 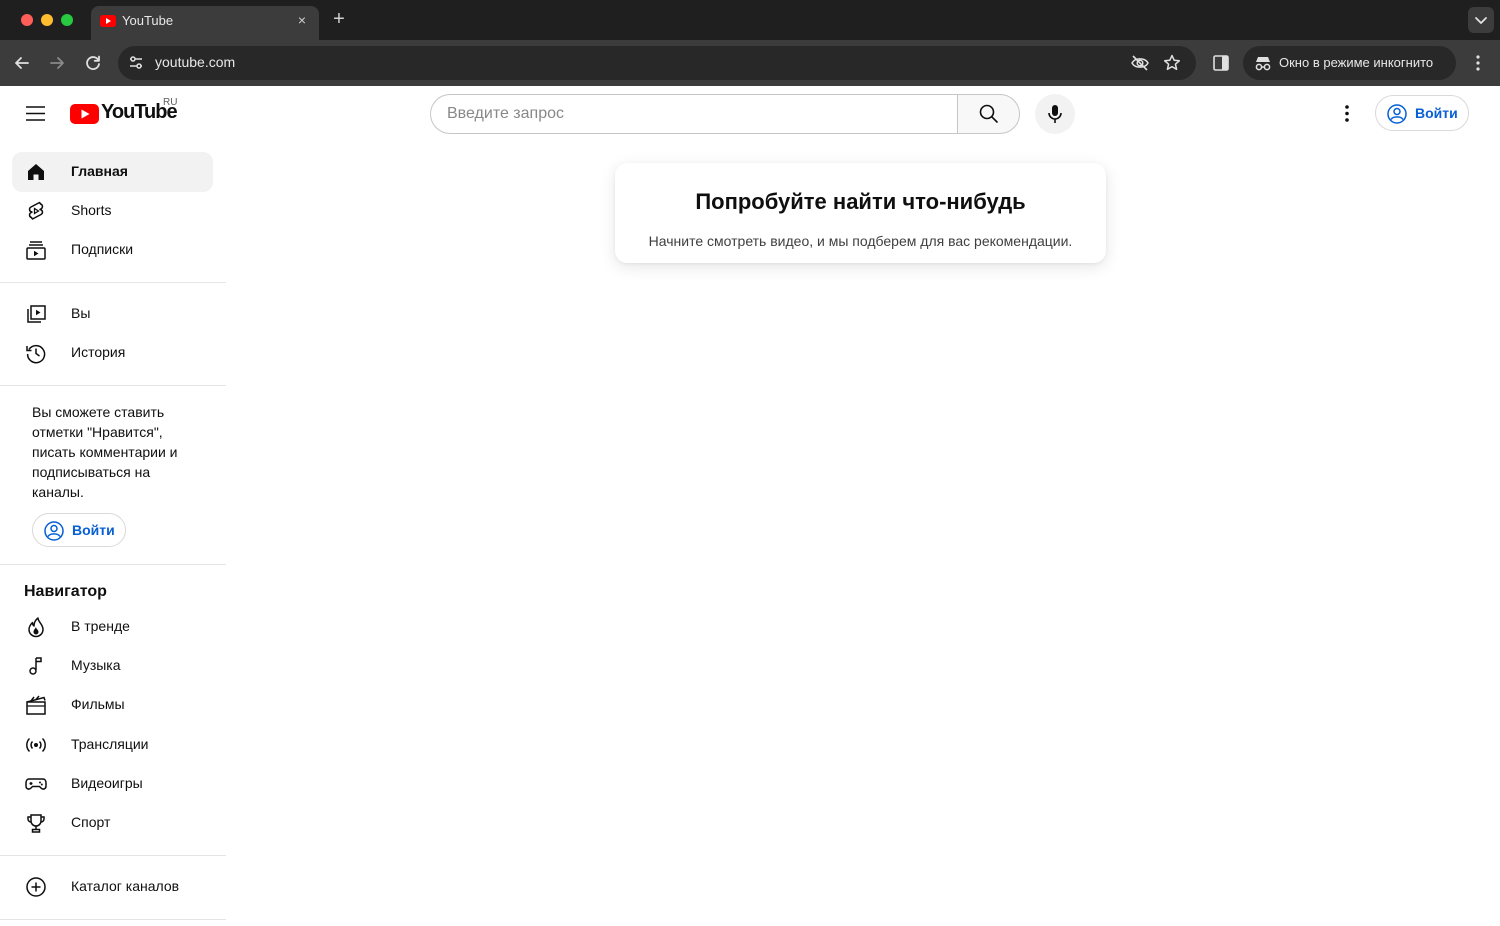 I want to click on eye-off-icon, so click(x=1140, y=63).